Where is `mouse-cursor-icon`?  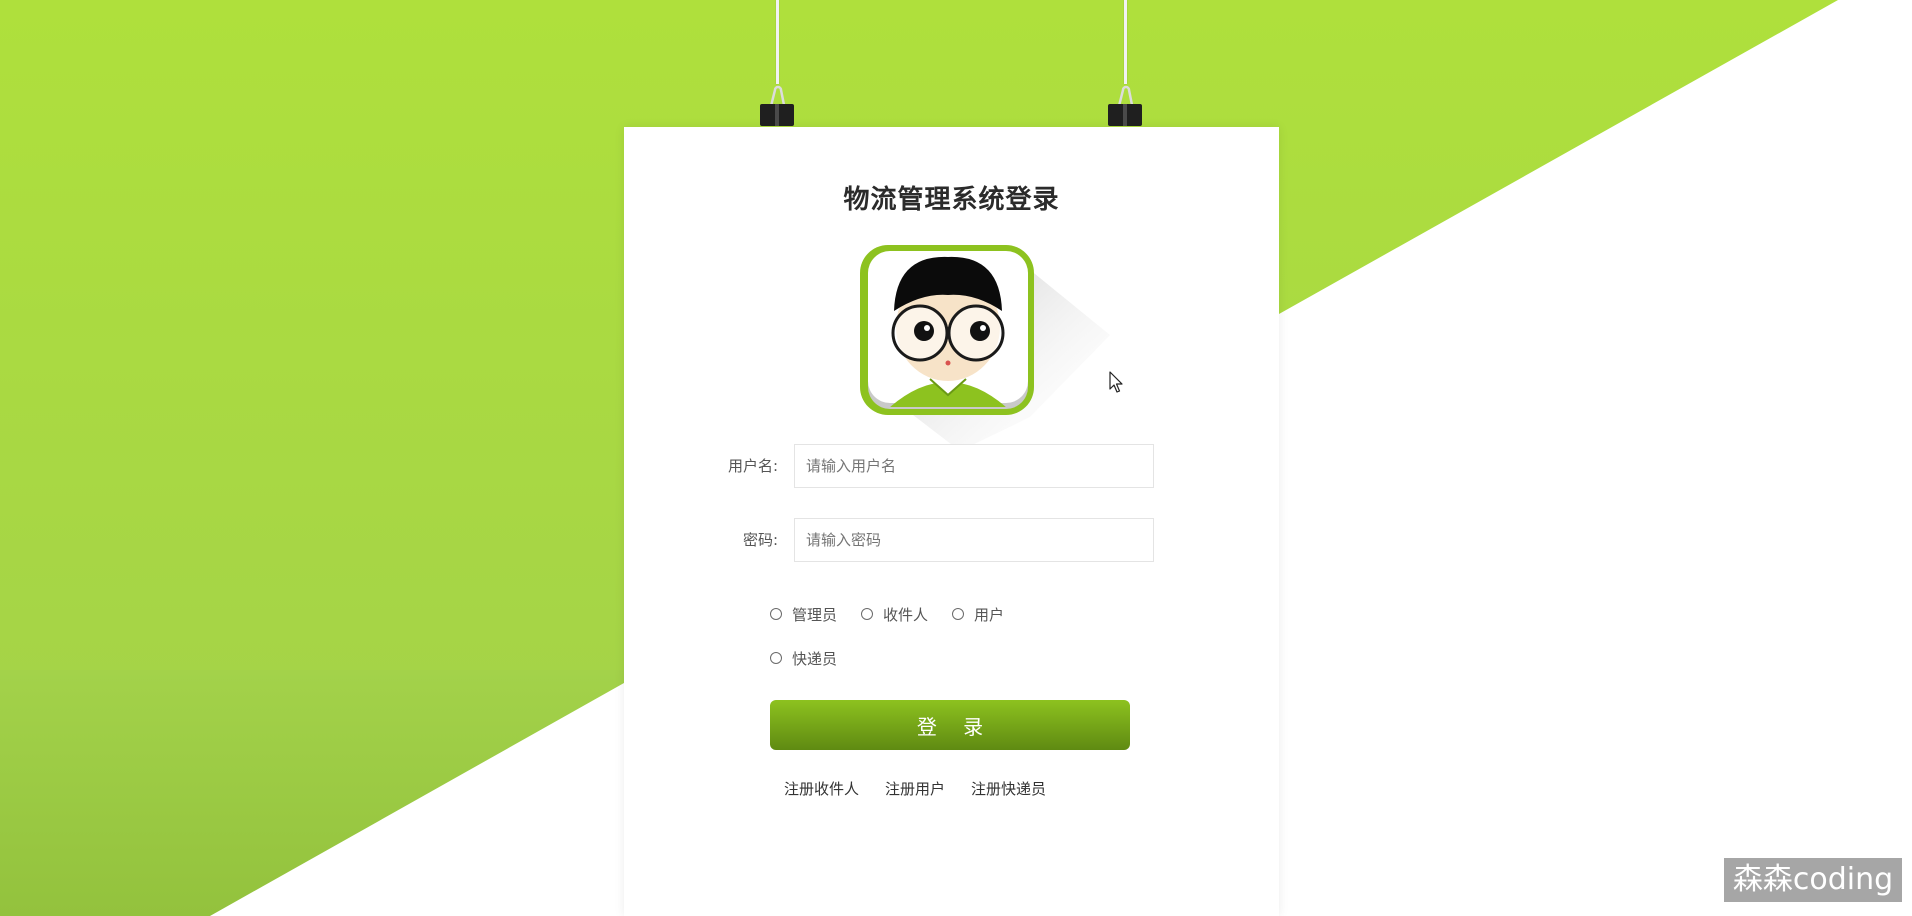 mouse-cursor-icon is located at coordinates (1116, 382).